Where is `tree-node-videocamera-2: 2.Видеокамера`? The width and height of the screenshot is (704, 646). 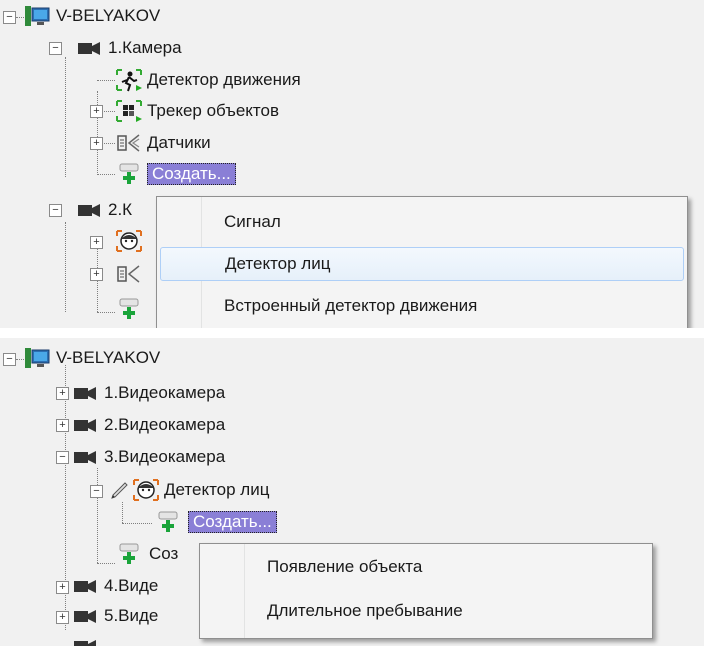 tree-node-videocamera-2: 2.Видеокамера is located at coordinates (148, 425).